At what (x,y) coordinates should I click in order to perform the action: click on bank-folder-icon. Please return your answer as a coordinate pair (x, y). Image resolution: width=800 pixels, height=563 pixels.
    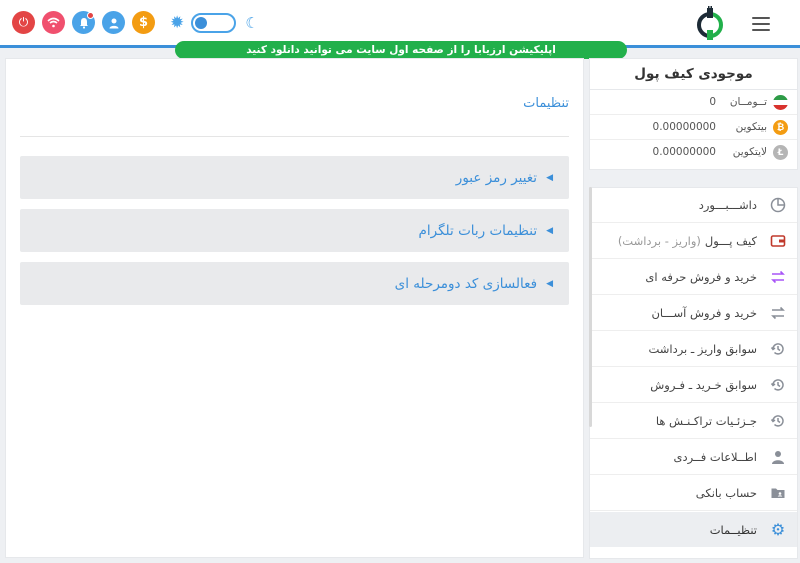
    Looking at the image, I should click on (778, 493).